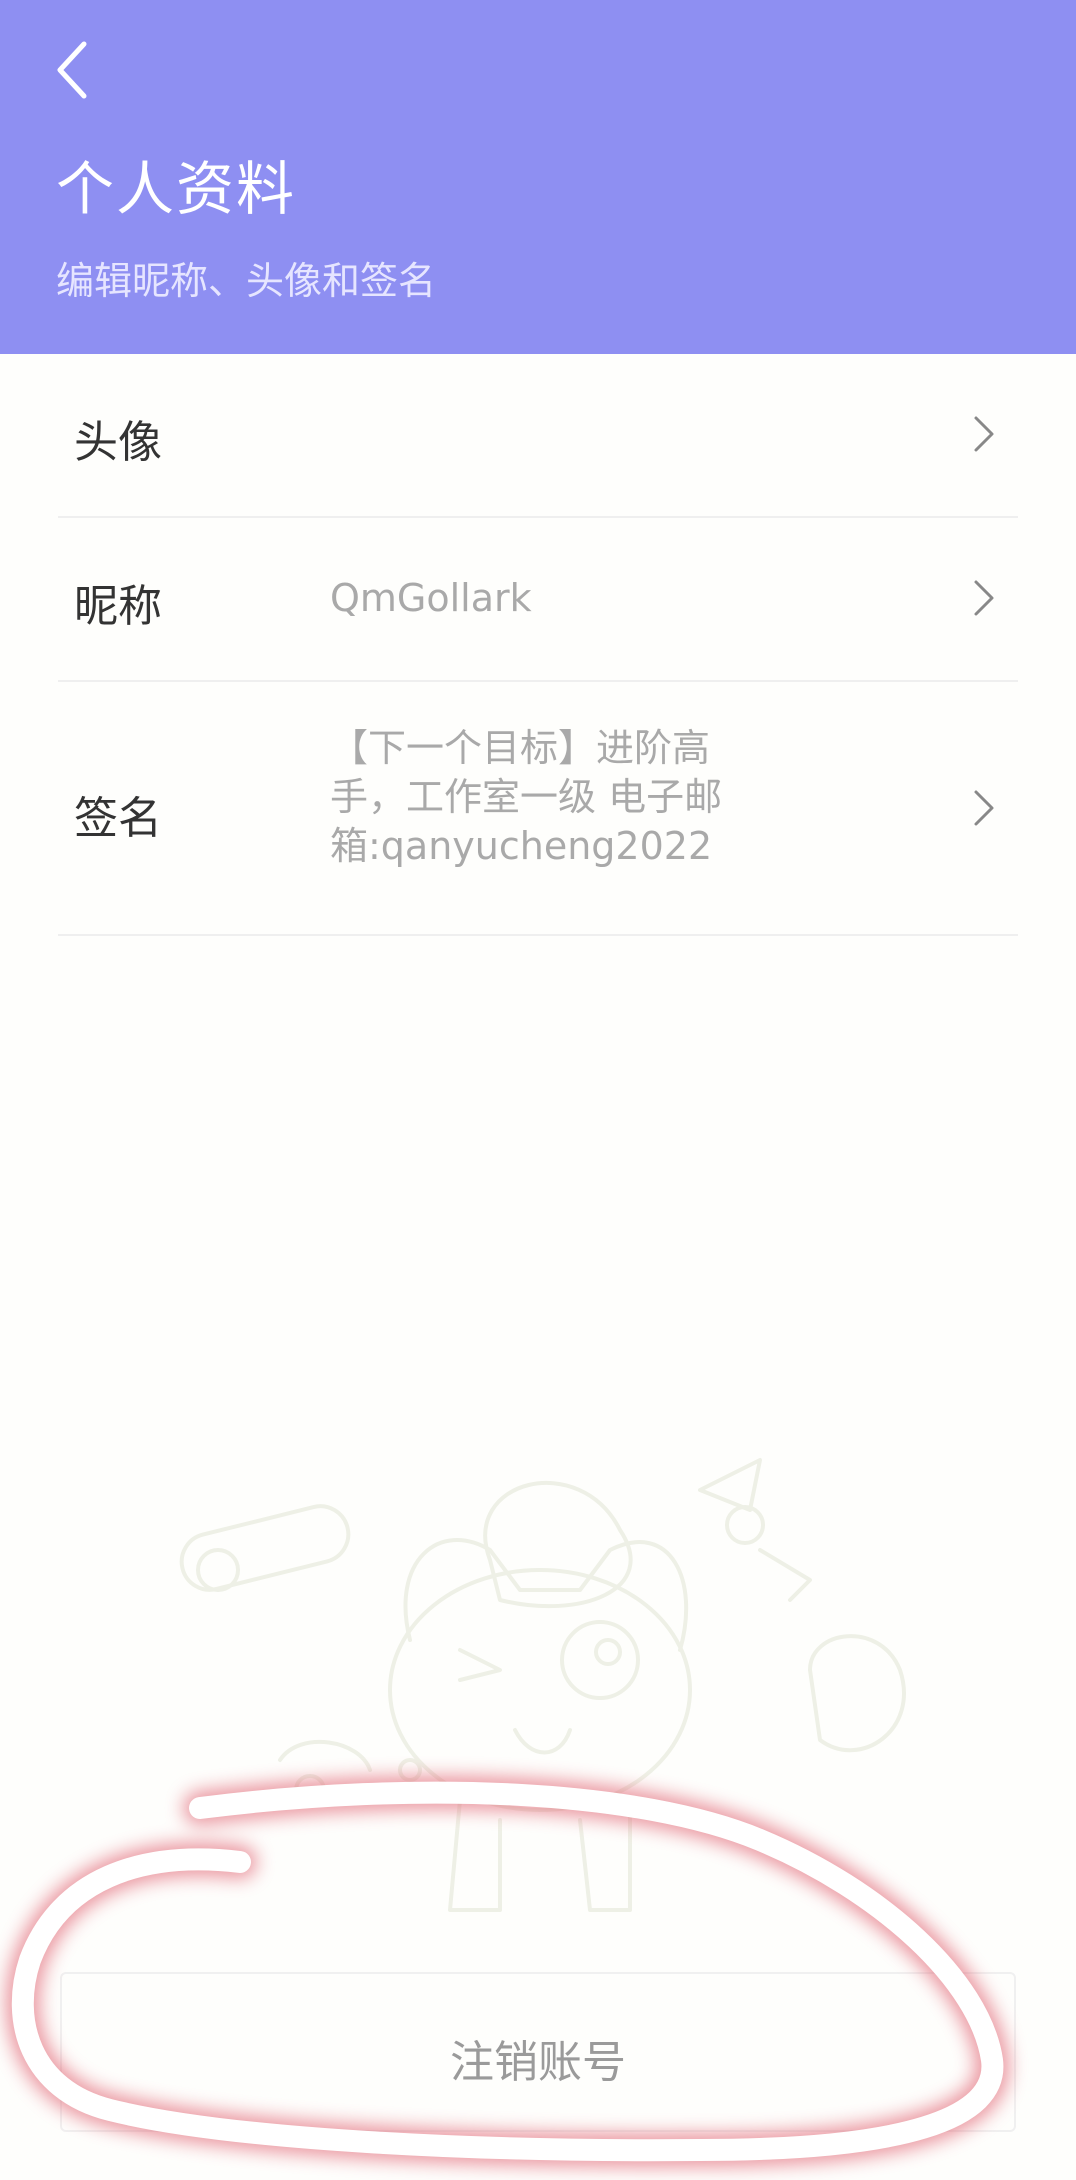 This screenshot has height=2180, width=1076. What do you see at coordinates (538, 600) in the screenshot?
I see `nickname-row: 昵称 QmGollark` at bounding box center [538, 600].